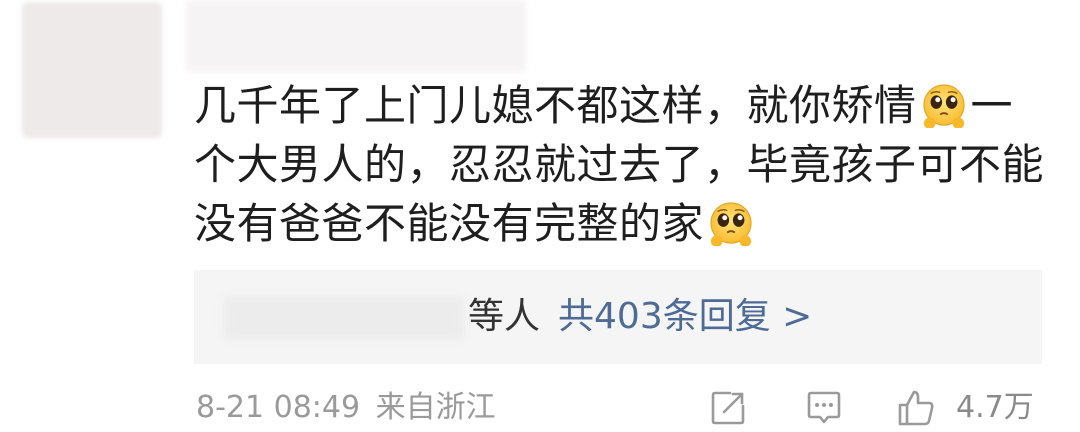 This screenshot has width=1080, height=432. What do you see at coordinates (728, 408) in the screenshot?
I see `share-icon` at bounding box center [728, 408].